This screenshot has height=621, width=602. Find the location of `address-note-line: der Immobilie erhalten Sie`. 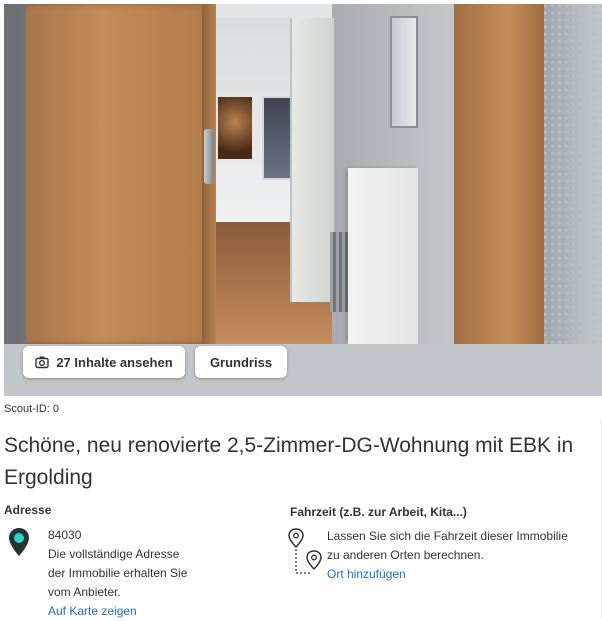

address-note-line: der Immobilie erhalten Sie is located at coordinates (118, 573).